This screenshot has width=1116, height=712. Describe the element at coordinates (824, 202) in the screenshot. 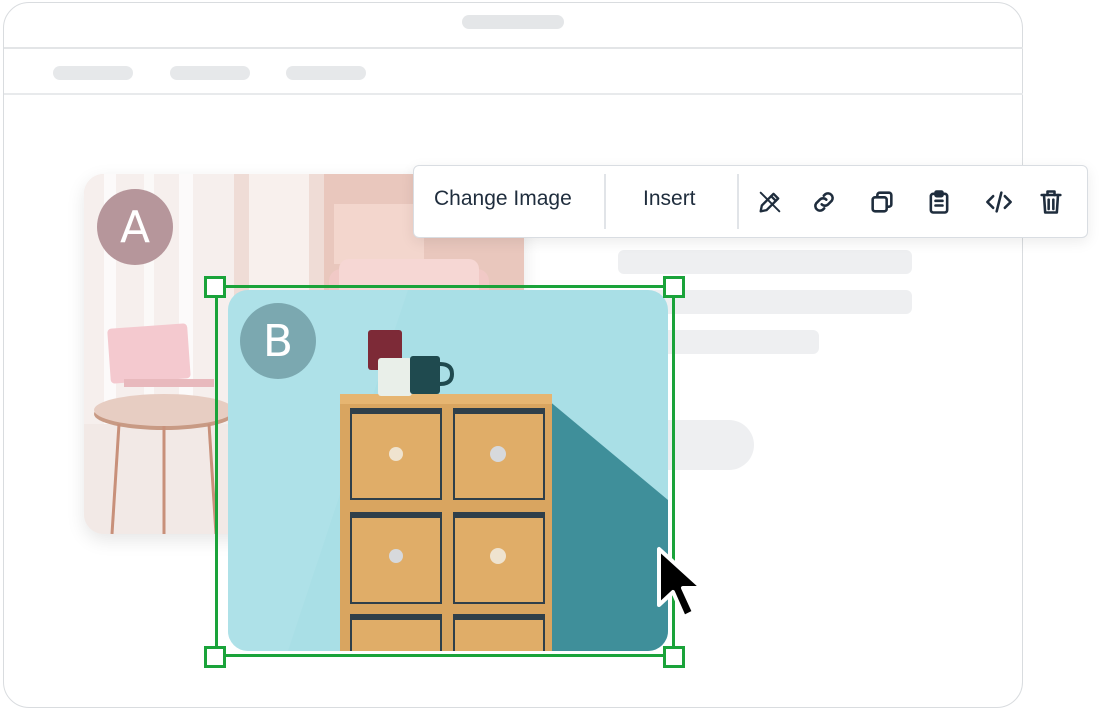

I see `link-icon` at that location.